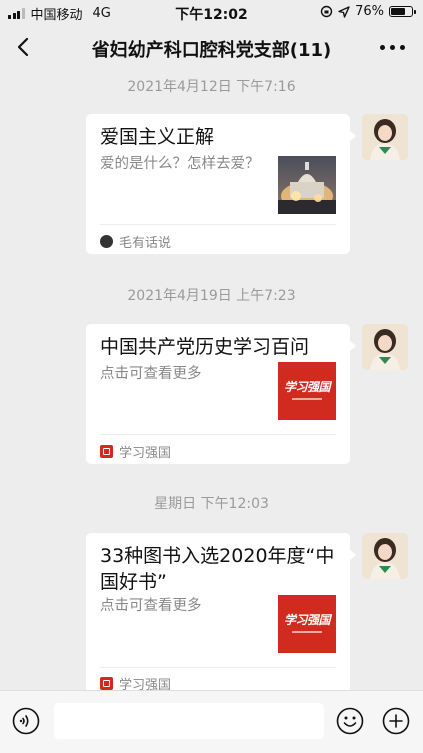 Image resolution: width=423 pixels, height=753 pixels. What do you see at coordinates (307, 185) in the screenshot?
I see `capitol-building-fire-image` at bounding box center [307, 185].